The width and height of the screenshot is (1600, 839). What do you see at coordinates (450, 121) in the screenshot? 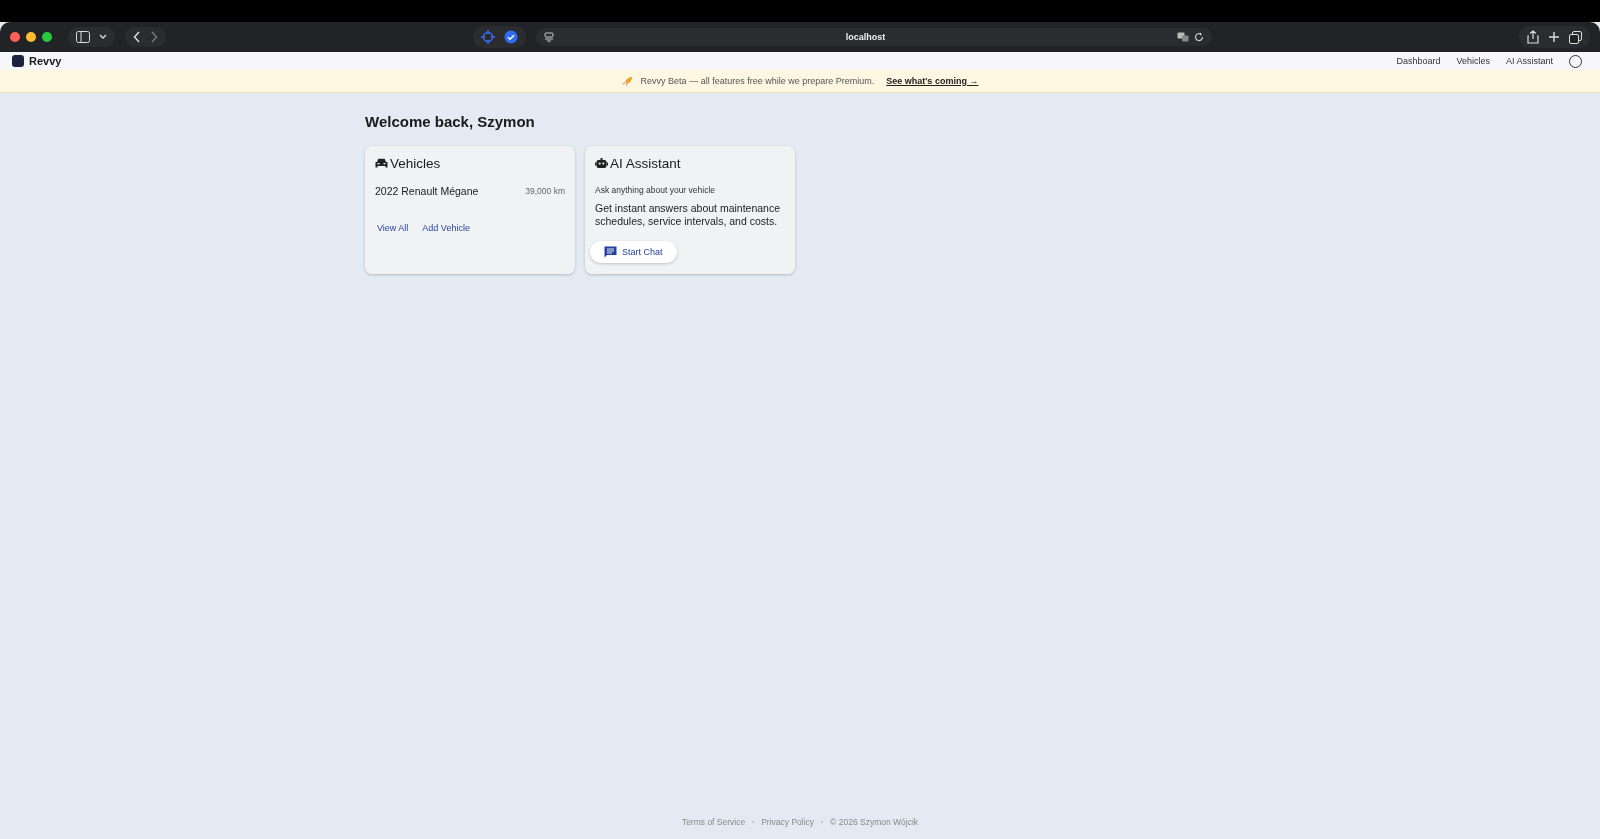
I see `page-heading: Welcome back, Szymon` at bounding box center [450, 121].